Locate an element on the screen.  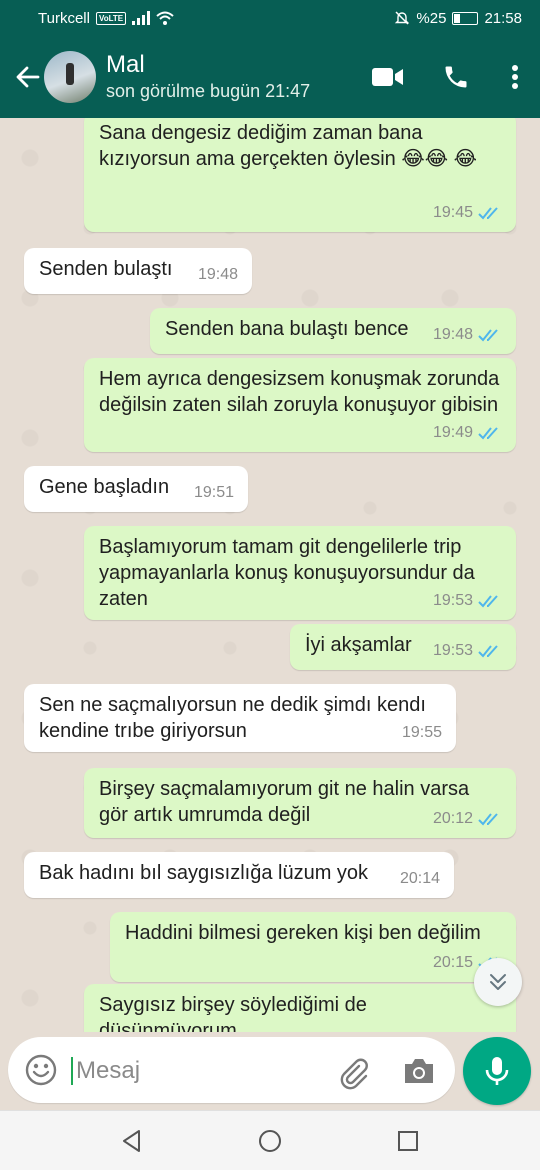
voice-call-button is located at coordinates (456, 77).